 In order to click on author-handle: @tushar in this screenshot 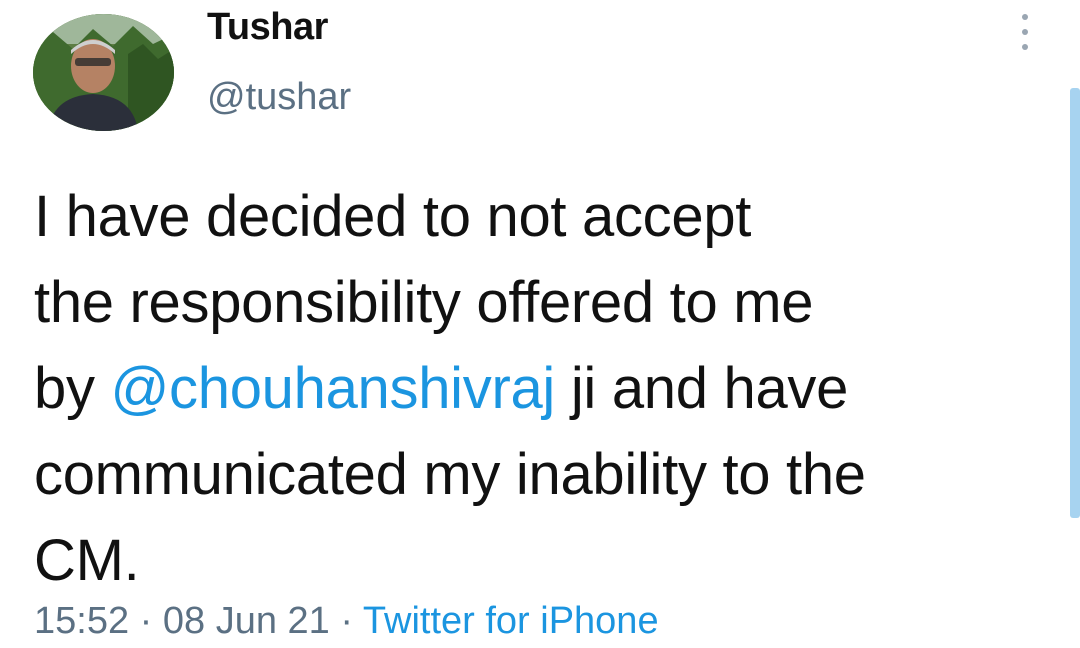, I will do `click(279, 97)`.